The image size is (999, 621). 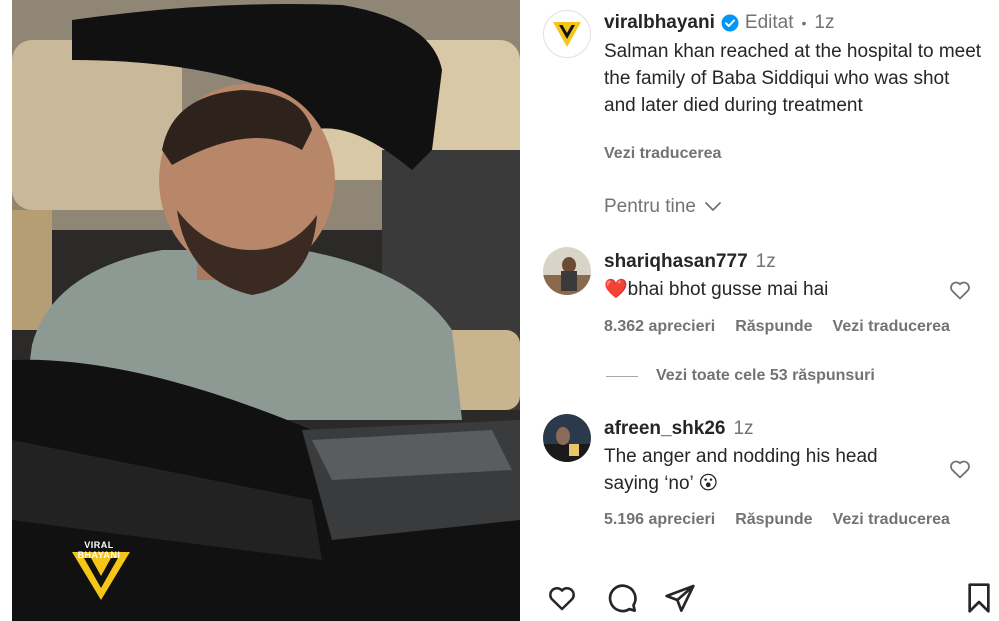 I want to click on share-icon, so click(x=680, y=598).